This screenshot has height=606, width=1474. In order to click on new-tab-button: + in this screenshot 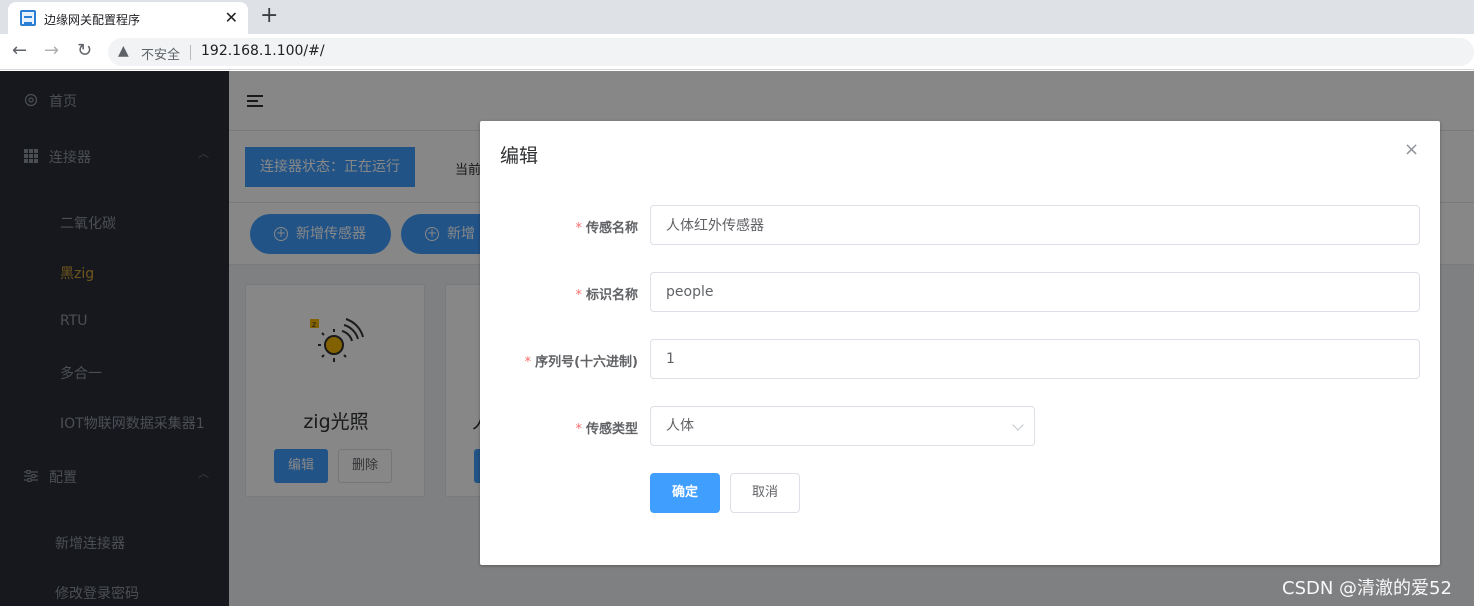, I will do `click(269, 15)`.